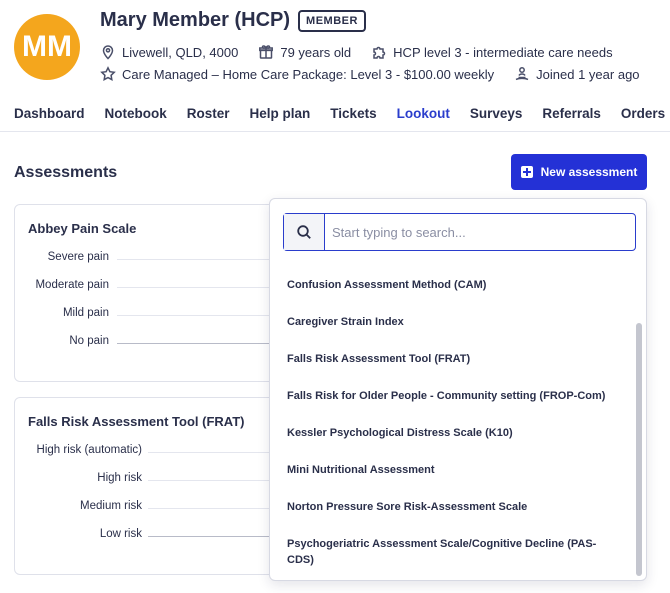  I want to click on scale-label: Medium risk, so click(111, 506).